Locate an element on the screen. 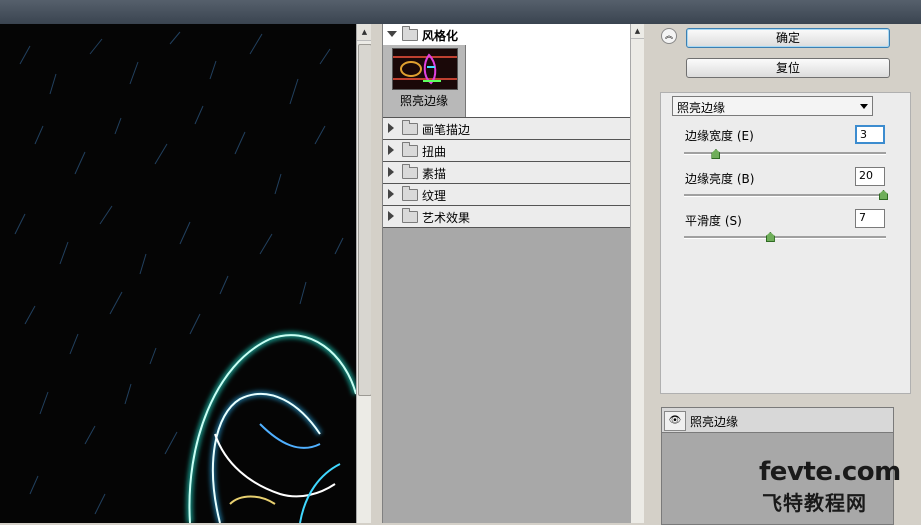  category-stylize: 风格化 is located at coordinates (507, 34).